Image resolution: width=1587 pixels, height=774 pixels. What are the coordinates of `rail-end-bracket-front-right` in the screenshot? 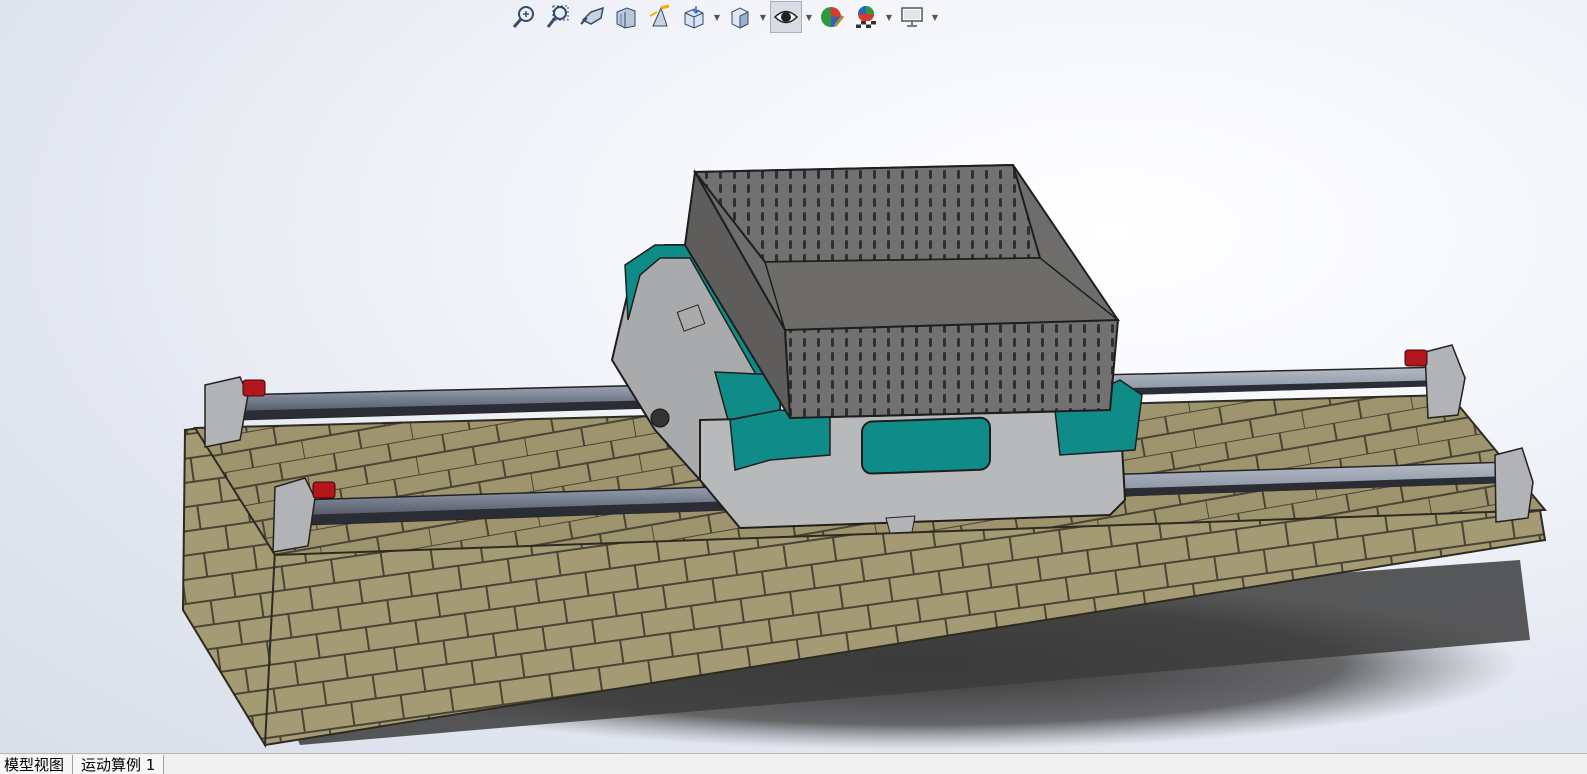 It's located at (1514, 485).